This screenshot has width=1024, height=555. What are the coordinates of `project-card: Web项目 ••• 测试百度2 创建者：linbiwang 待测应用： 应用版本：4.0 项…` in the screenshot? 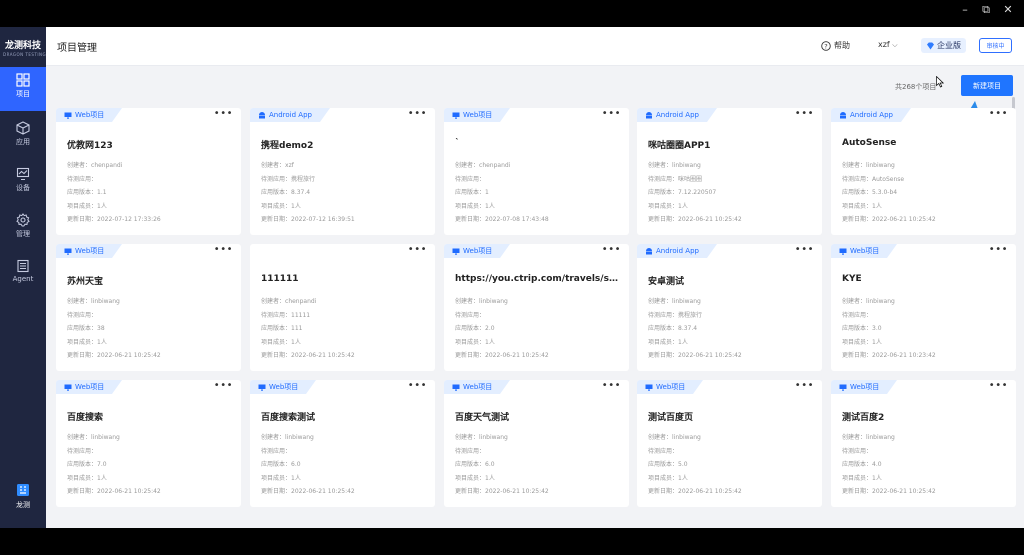 It's located at (923, 443).